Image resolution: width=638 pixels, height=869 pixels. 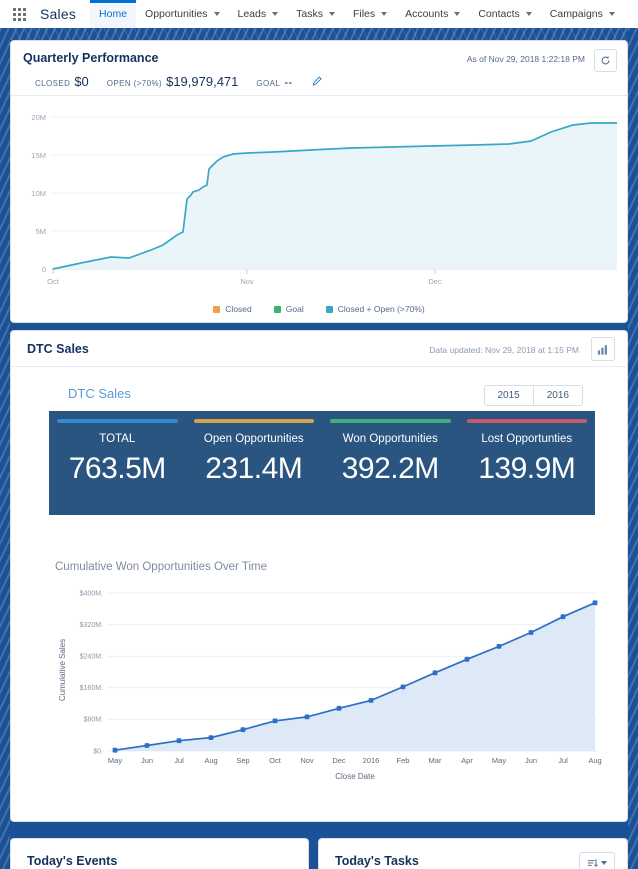 What do you see at coordinates (381, 309) in the screenshot?
I see `legend-label: Closed + Open (>70%)` at bounding box center [381, 309].